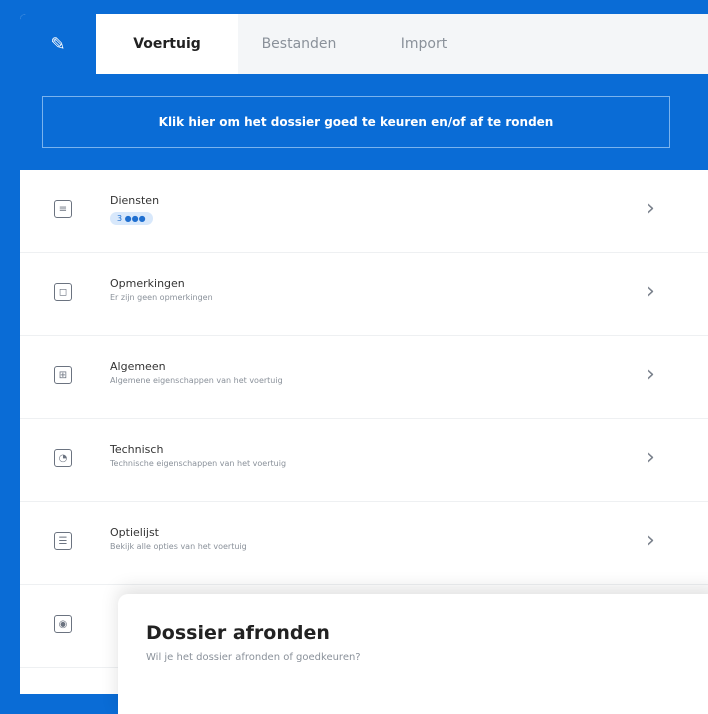 The width and height of the screenshot is (708, 714). I want to click on comment-icon: ◻, so click(63, 292).